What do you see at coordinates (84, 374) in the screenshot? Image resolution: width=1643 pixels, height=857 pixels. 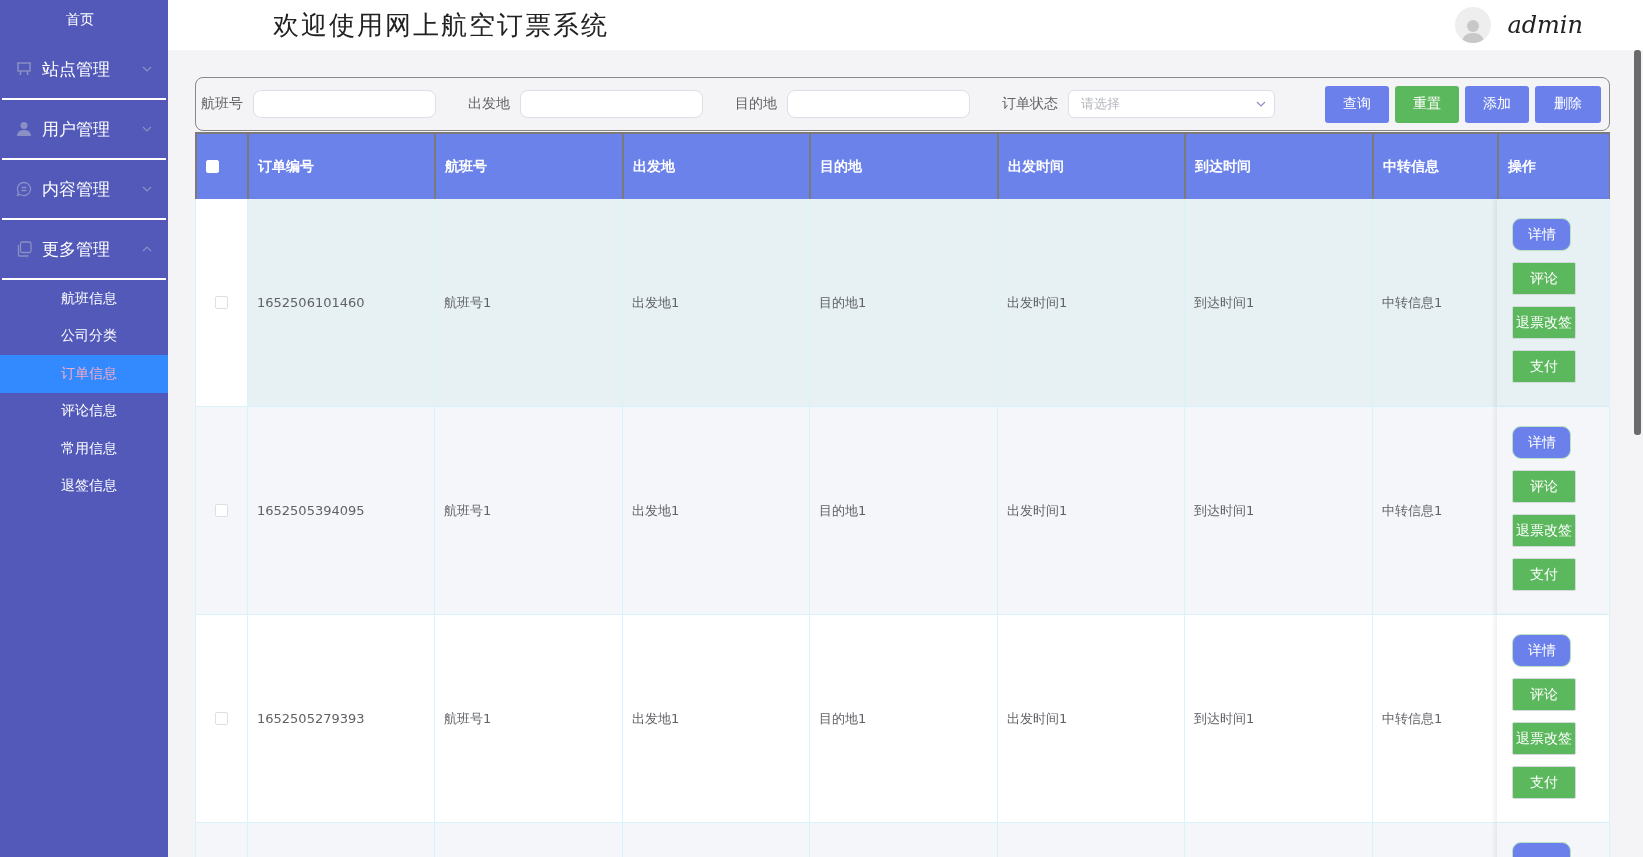 I see `menu-item: 订单信息` at bounding box center [84, 374].